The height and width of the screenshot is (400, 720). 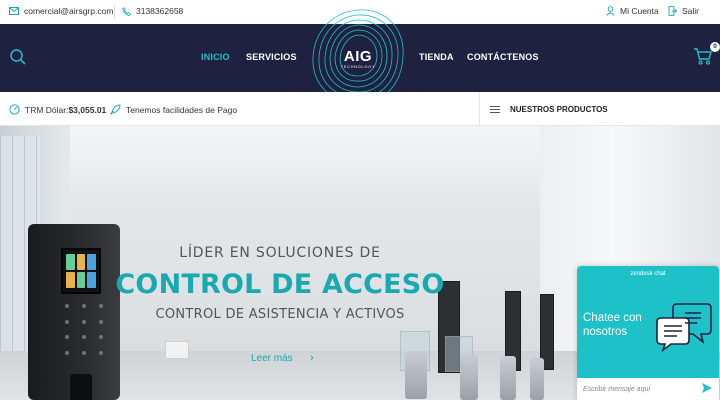 I want to click on user-icon, so click(x=610, y=11).